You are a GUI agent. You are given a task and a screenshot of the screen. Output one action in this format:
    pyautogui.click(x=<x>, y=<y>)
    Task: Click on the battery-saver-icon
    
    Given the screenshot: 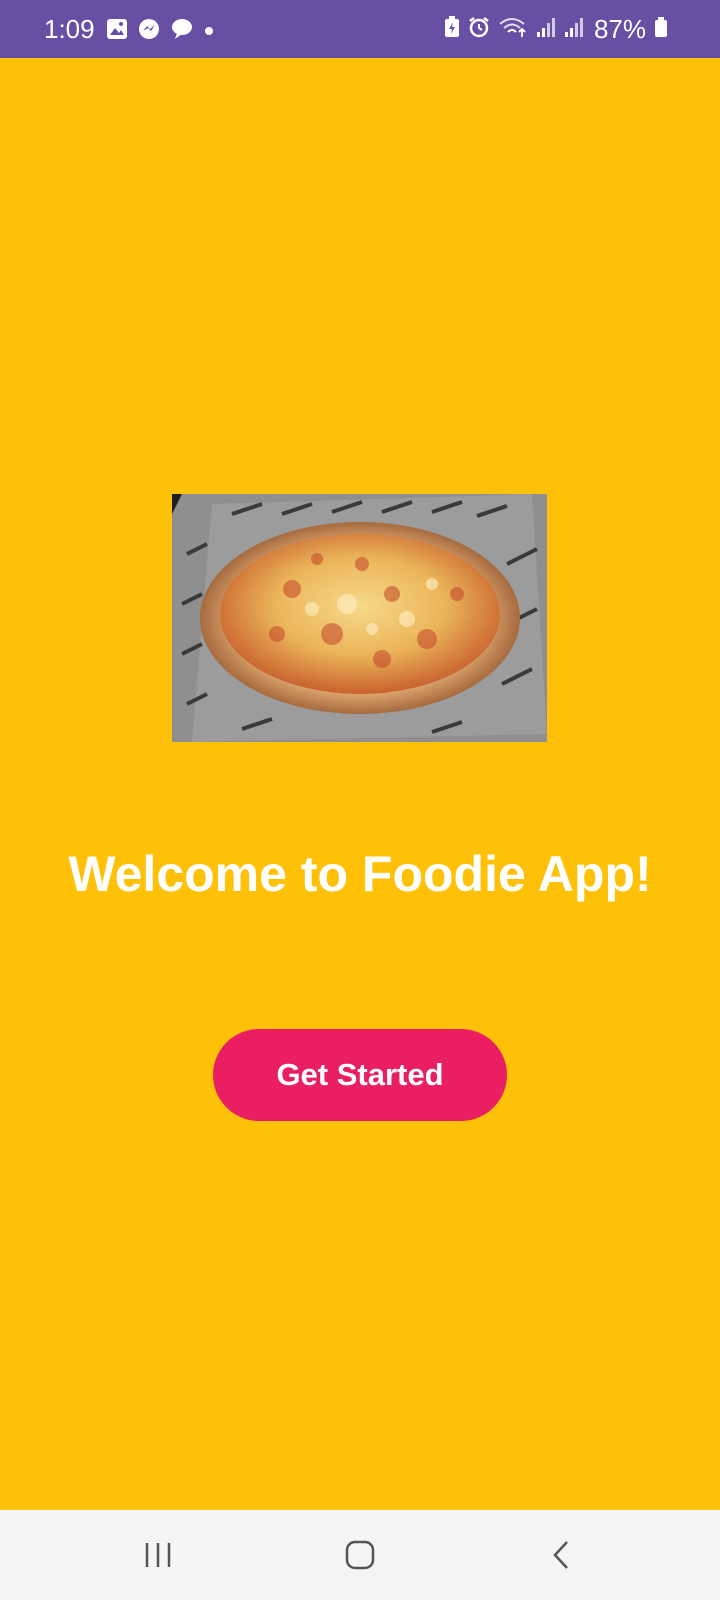 What is the action you would take?
    pyautogui.click(x=452, y=29)
    